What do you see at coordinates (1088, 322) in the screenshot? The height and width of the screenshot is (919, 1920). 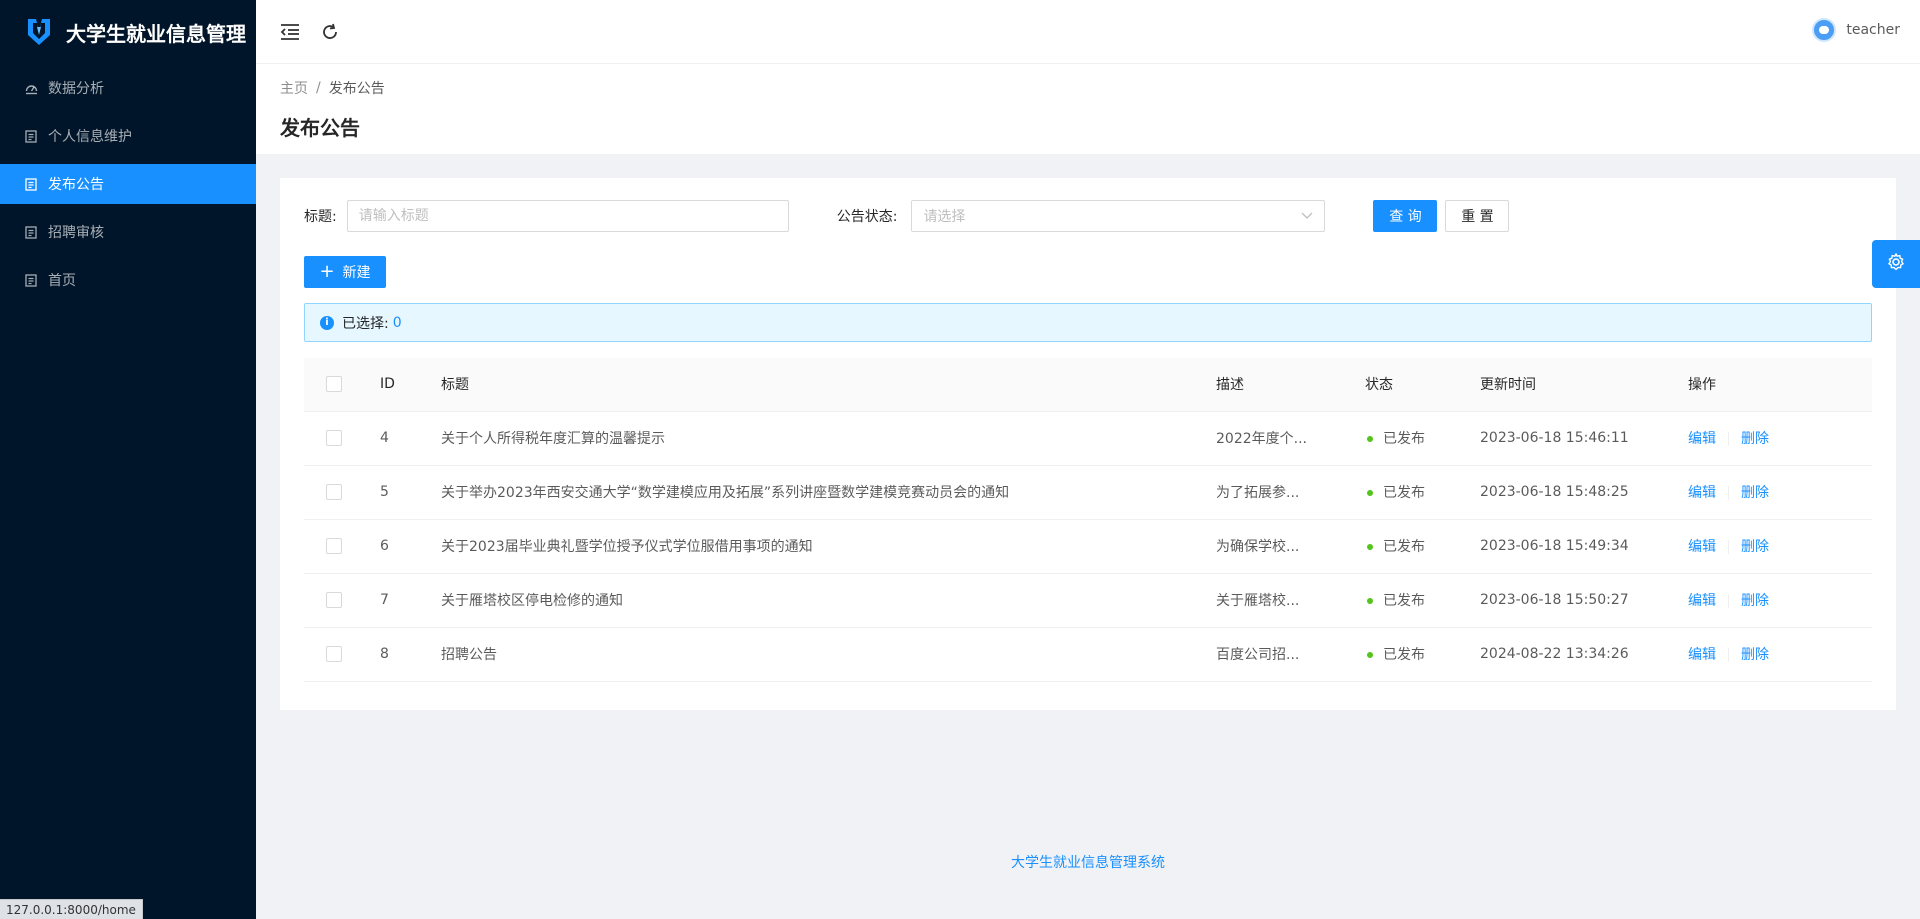 I see `selection-alert: i 已选择: 0` at bounding box center [1088, 322].